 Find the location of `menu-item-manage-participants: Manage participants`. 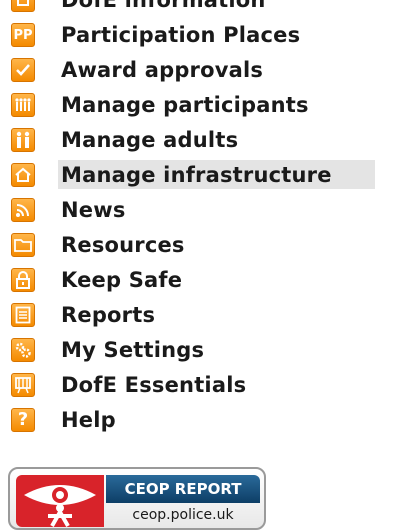

menu-item-manage-participants: Manage participants is located at coordinates (207, 104).